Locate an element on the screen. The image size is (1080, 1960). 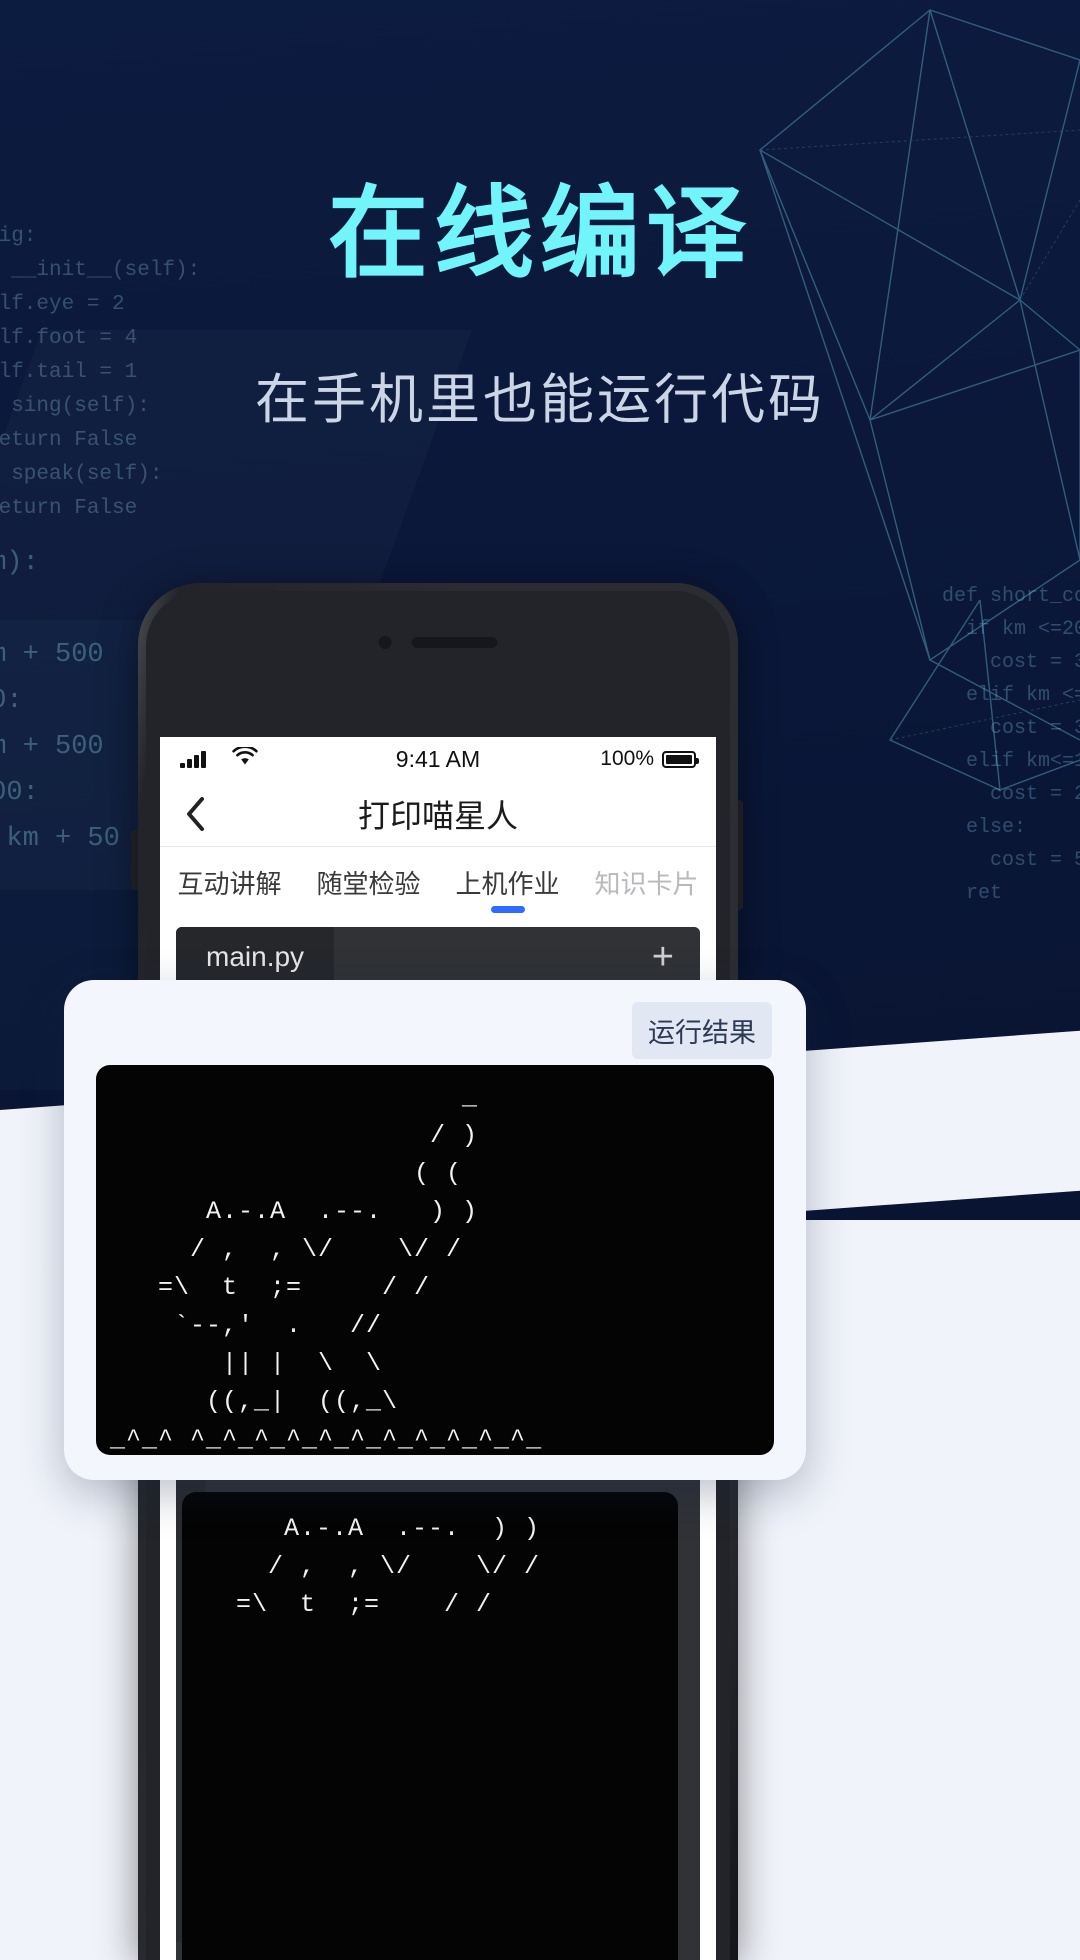
status-bar-time: 9:41 AM is located at coordinates (438, 758).